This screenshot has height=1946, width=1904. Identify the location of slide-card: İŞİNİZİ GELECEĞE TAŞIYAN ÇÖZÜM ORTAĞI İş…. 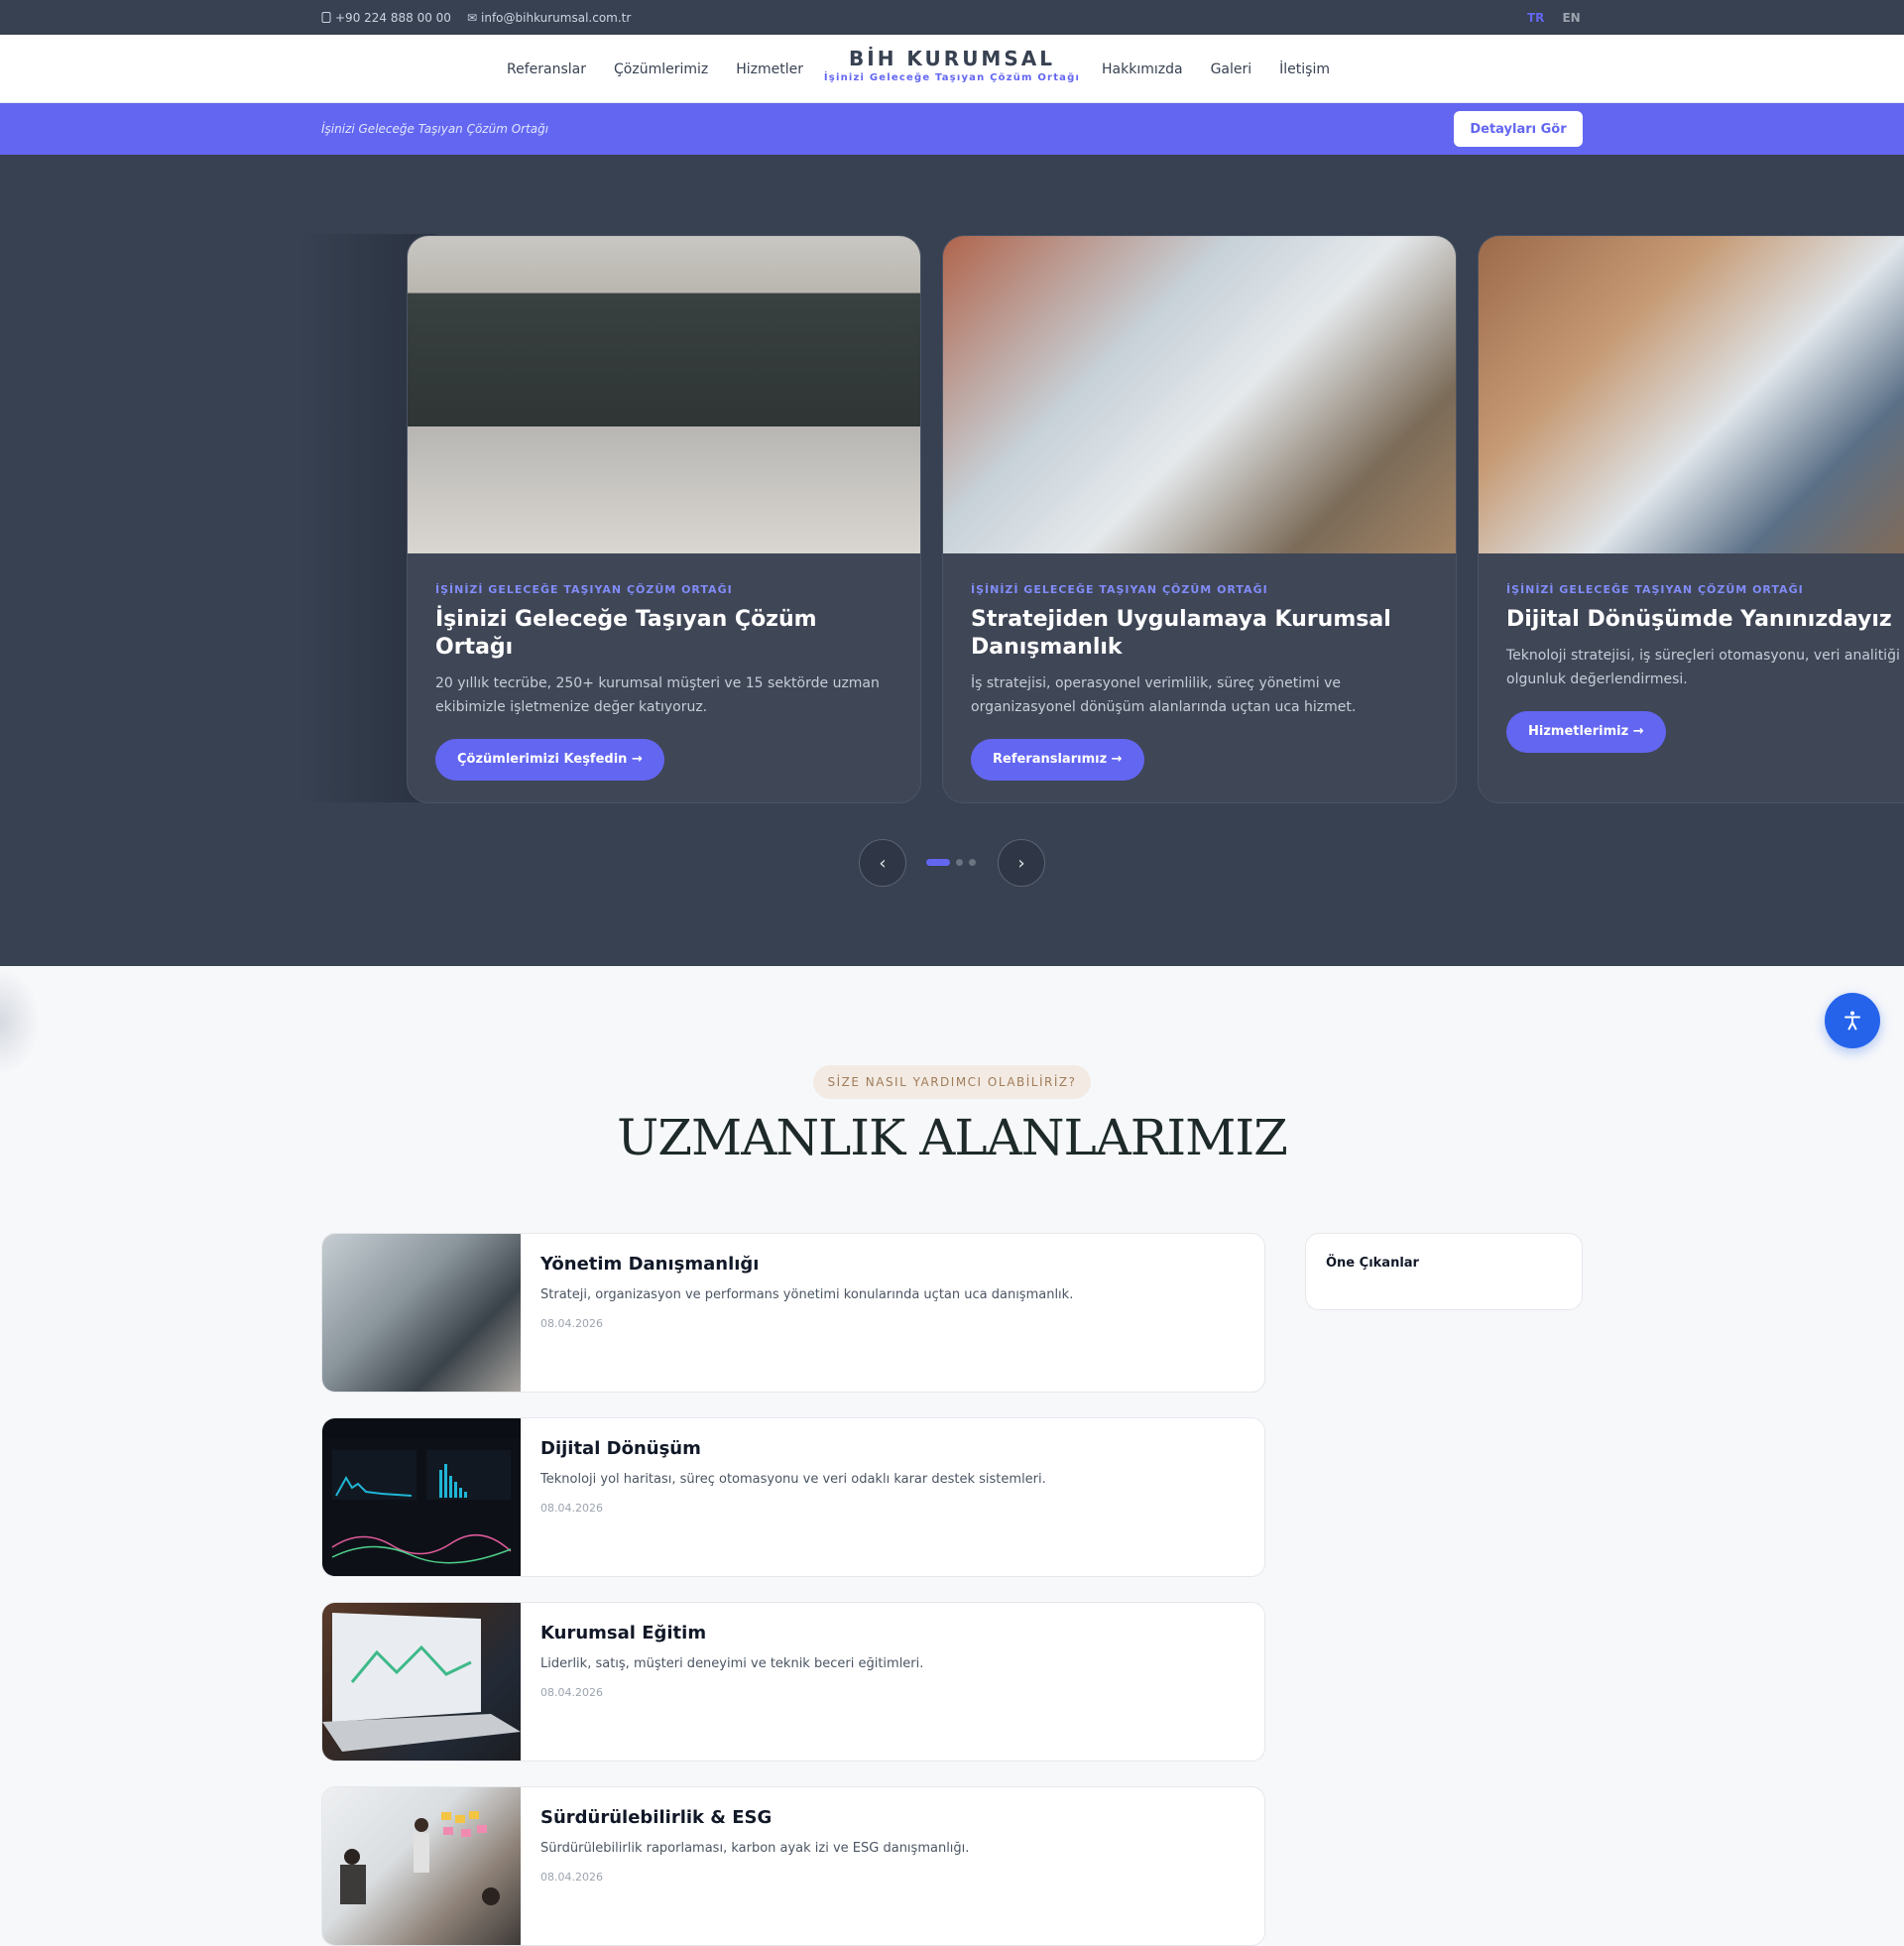
(664, 519).